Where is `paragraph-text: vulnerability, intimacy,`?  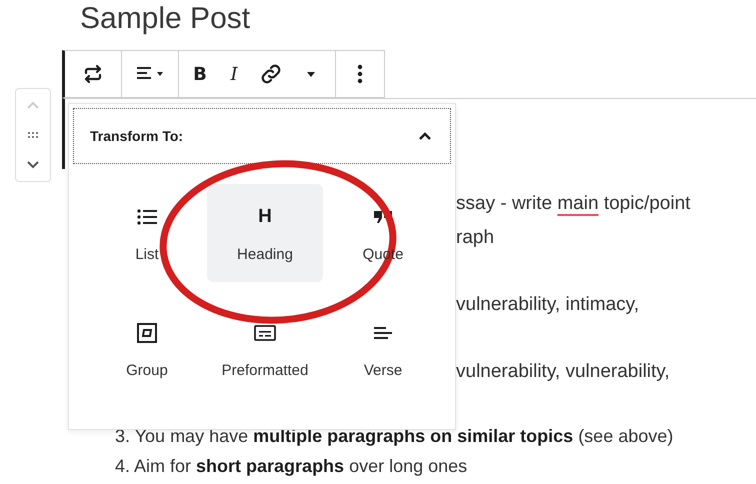 paragraph-text: vulnerability, intimacy, is located at coordinates (548, 305).